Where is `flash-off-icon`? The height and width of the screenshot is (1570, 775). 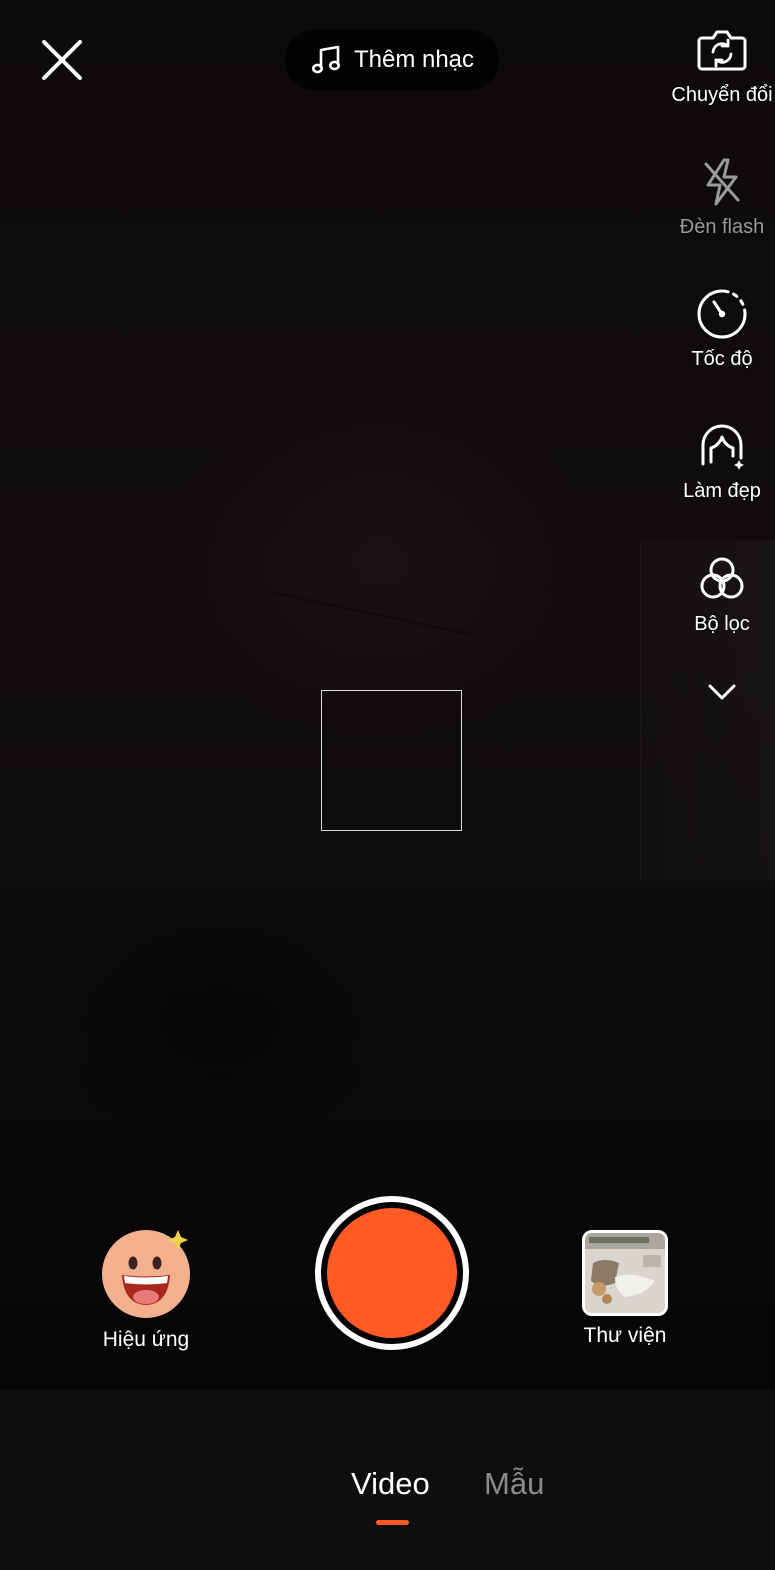 flash-off-icon is located at coordinates (722, 182).